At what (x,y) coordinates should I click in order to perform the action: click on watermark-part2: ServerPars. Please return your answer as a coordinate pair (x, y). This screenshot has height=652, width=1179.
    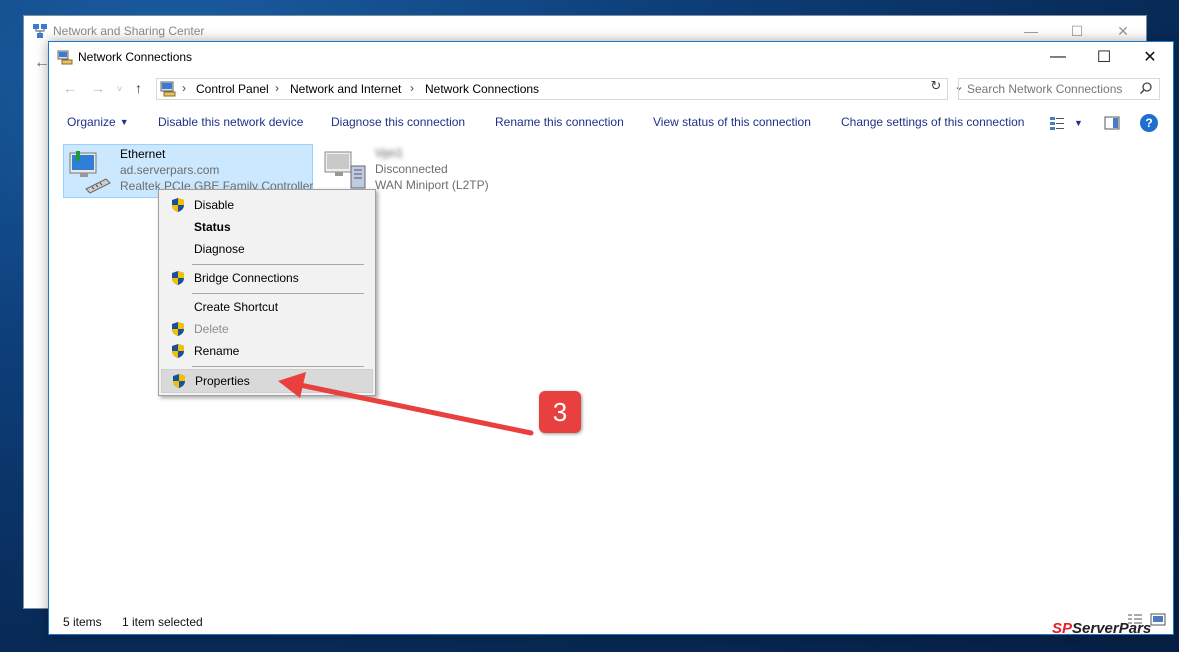
    Looking at the image, I should click on (1112, 628).